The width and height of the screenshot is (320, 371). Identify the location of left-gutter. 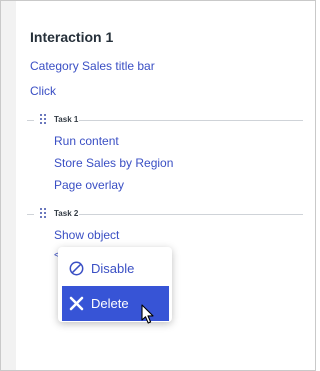
(8, 185).